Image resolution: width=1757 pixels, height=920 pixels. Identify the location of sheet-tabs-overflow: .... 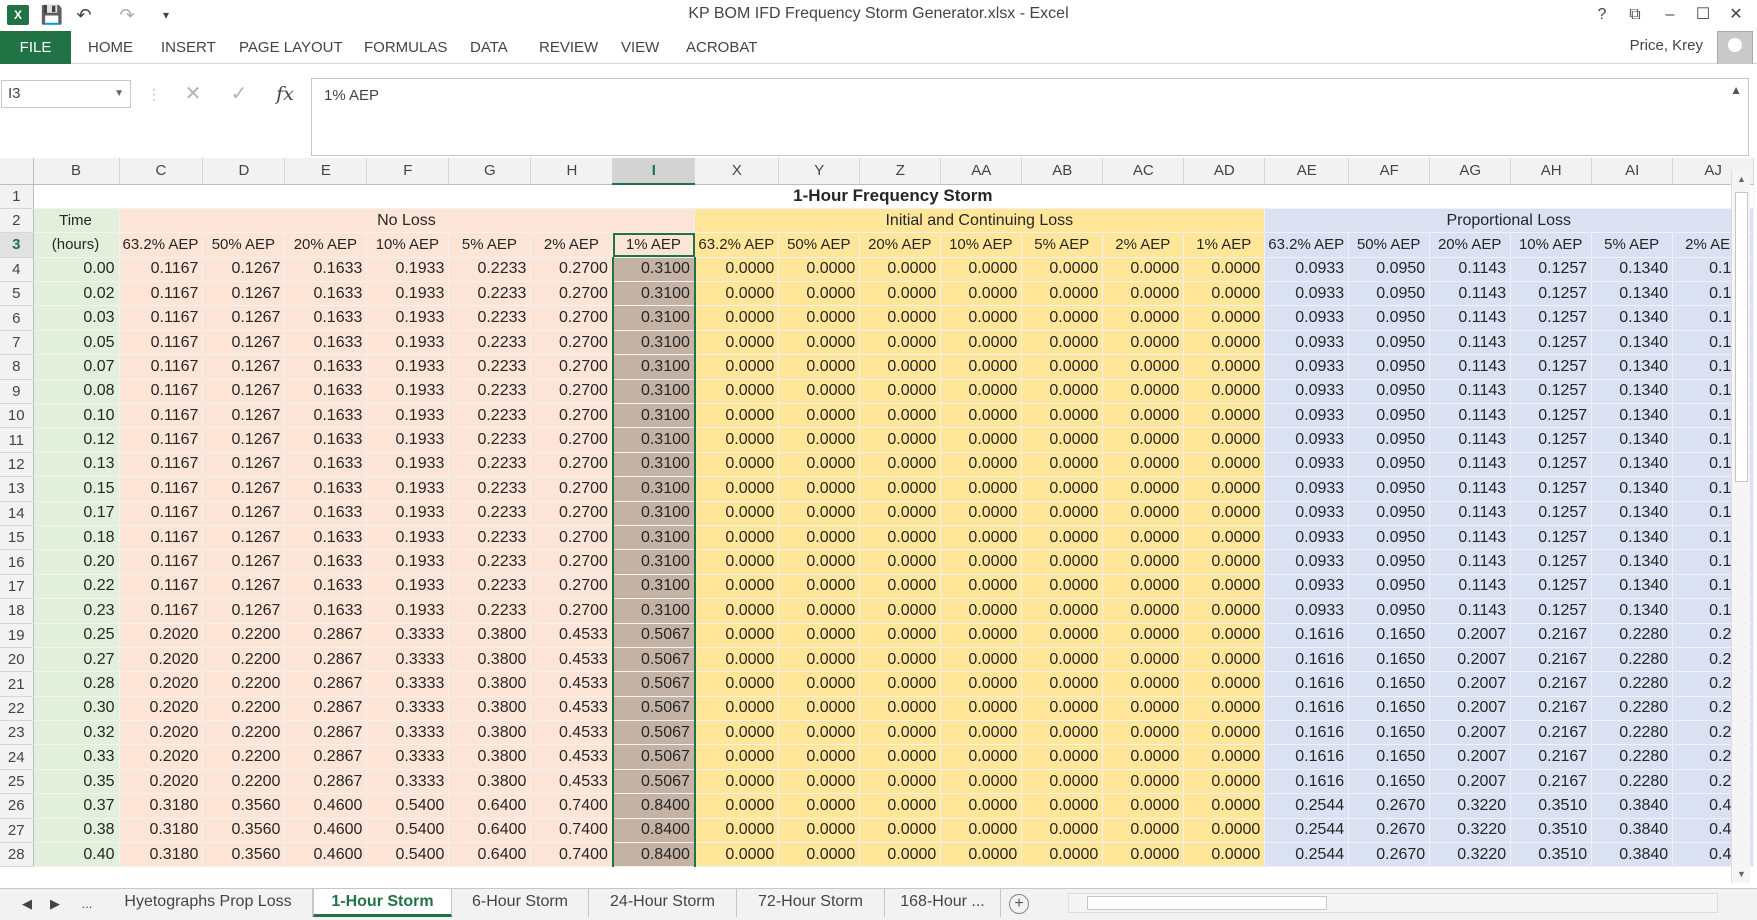
(87, 904).